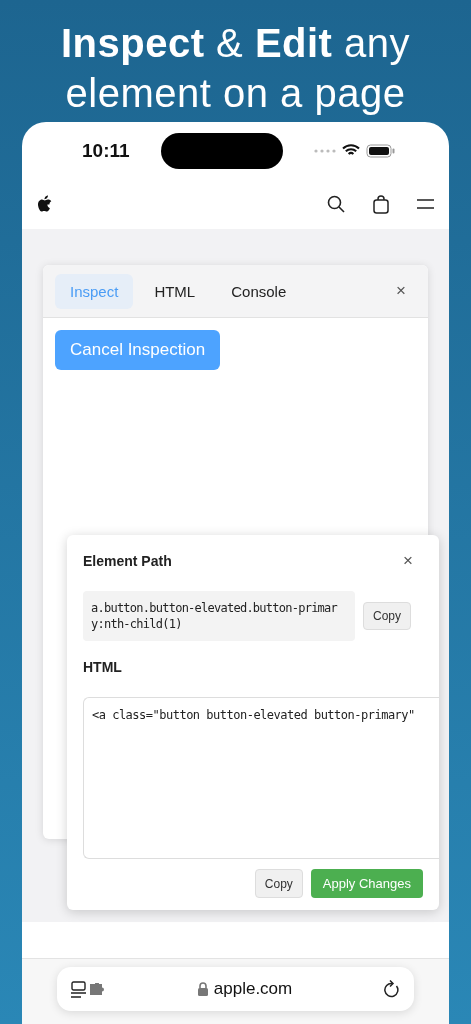 The width and height of the screenshot is (471, 1024). I want to click on tab: Console, so click(259, 291).